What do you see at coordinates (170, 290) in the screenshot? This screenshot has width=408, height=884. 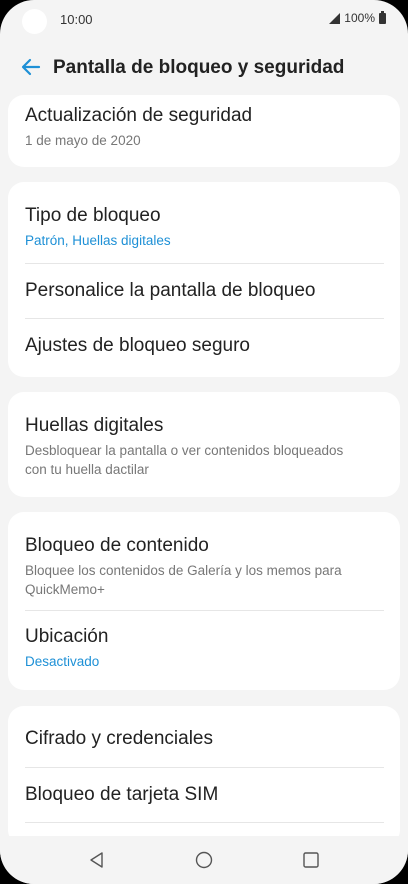 I see `item-label: Personalice la pantalla de bloqueo` at bounding box center [170, 290].